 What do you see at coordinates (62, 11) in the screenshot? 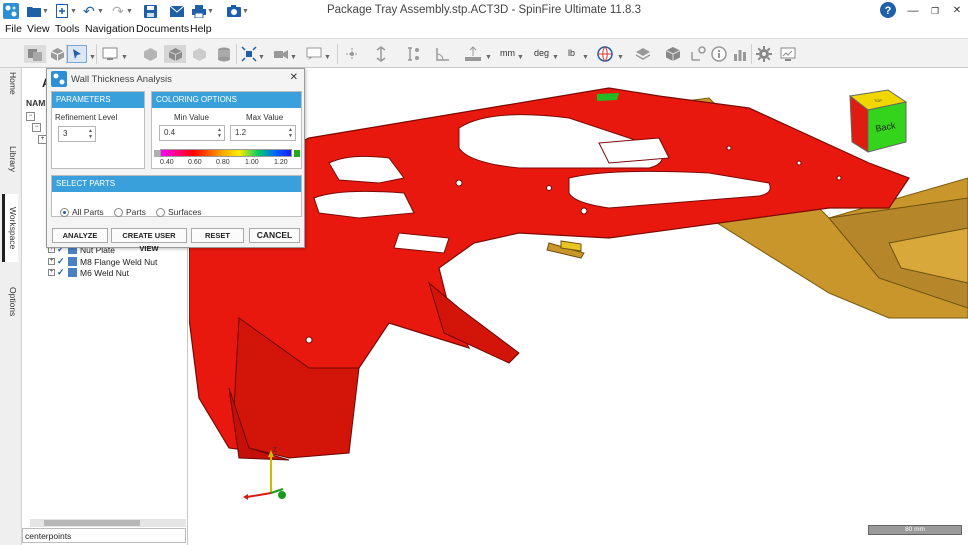
I see `new-document-icon` at bounding box center [62, 11].